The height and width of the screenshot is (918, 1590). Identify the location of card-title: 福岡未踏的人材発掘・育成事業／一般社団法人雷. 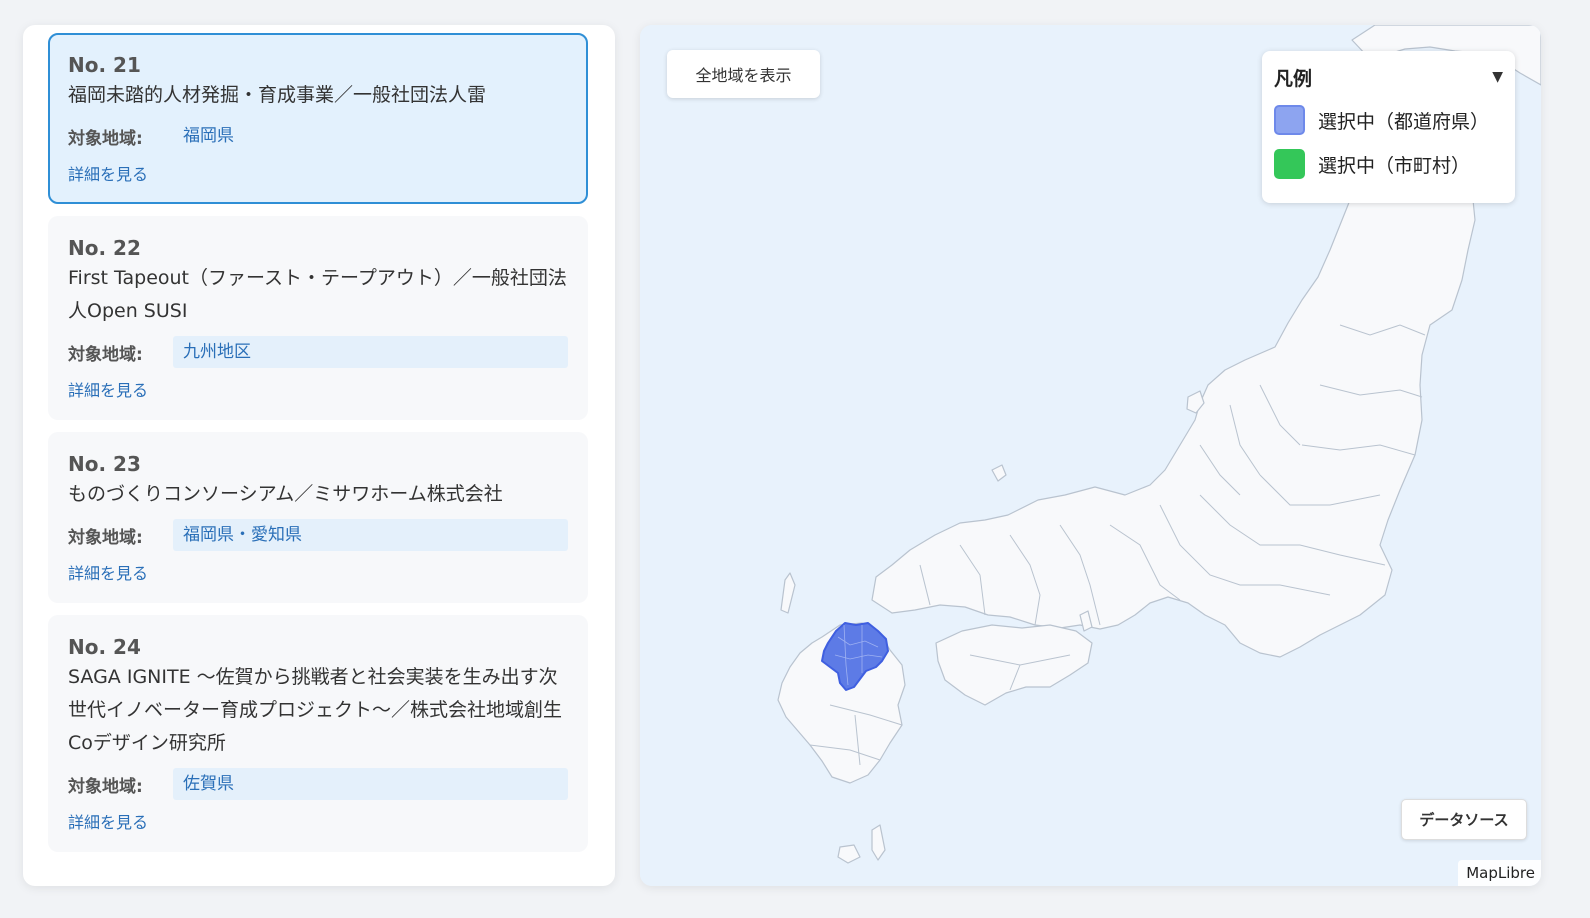
(277, 95).